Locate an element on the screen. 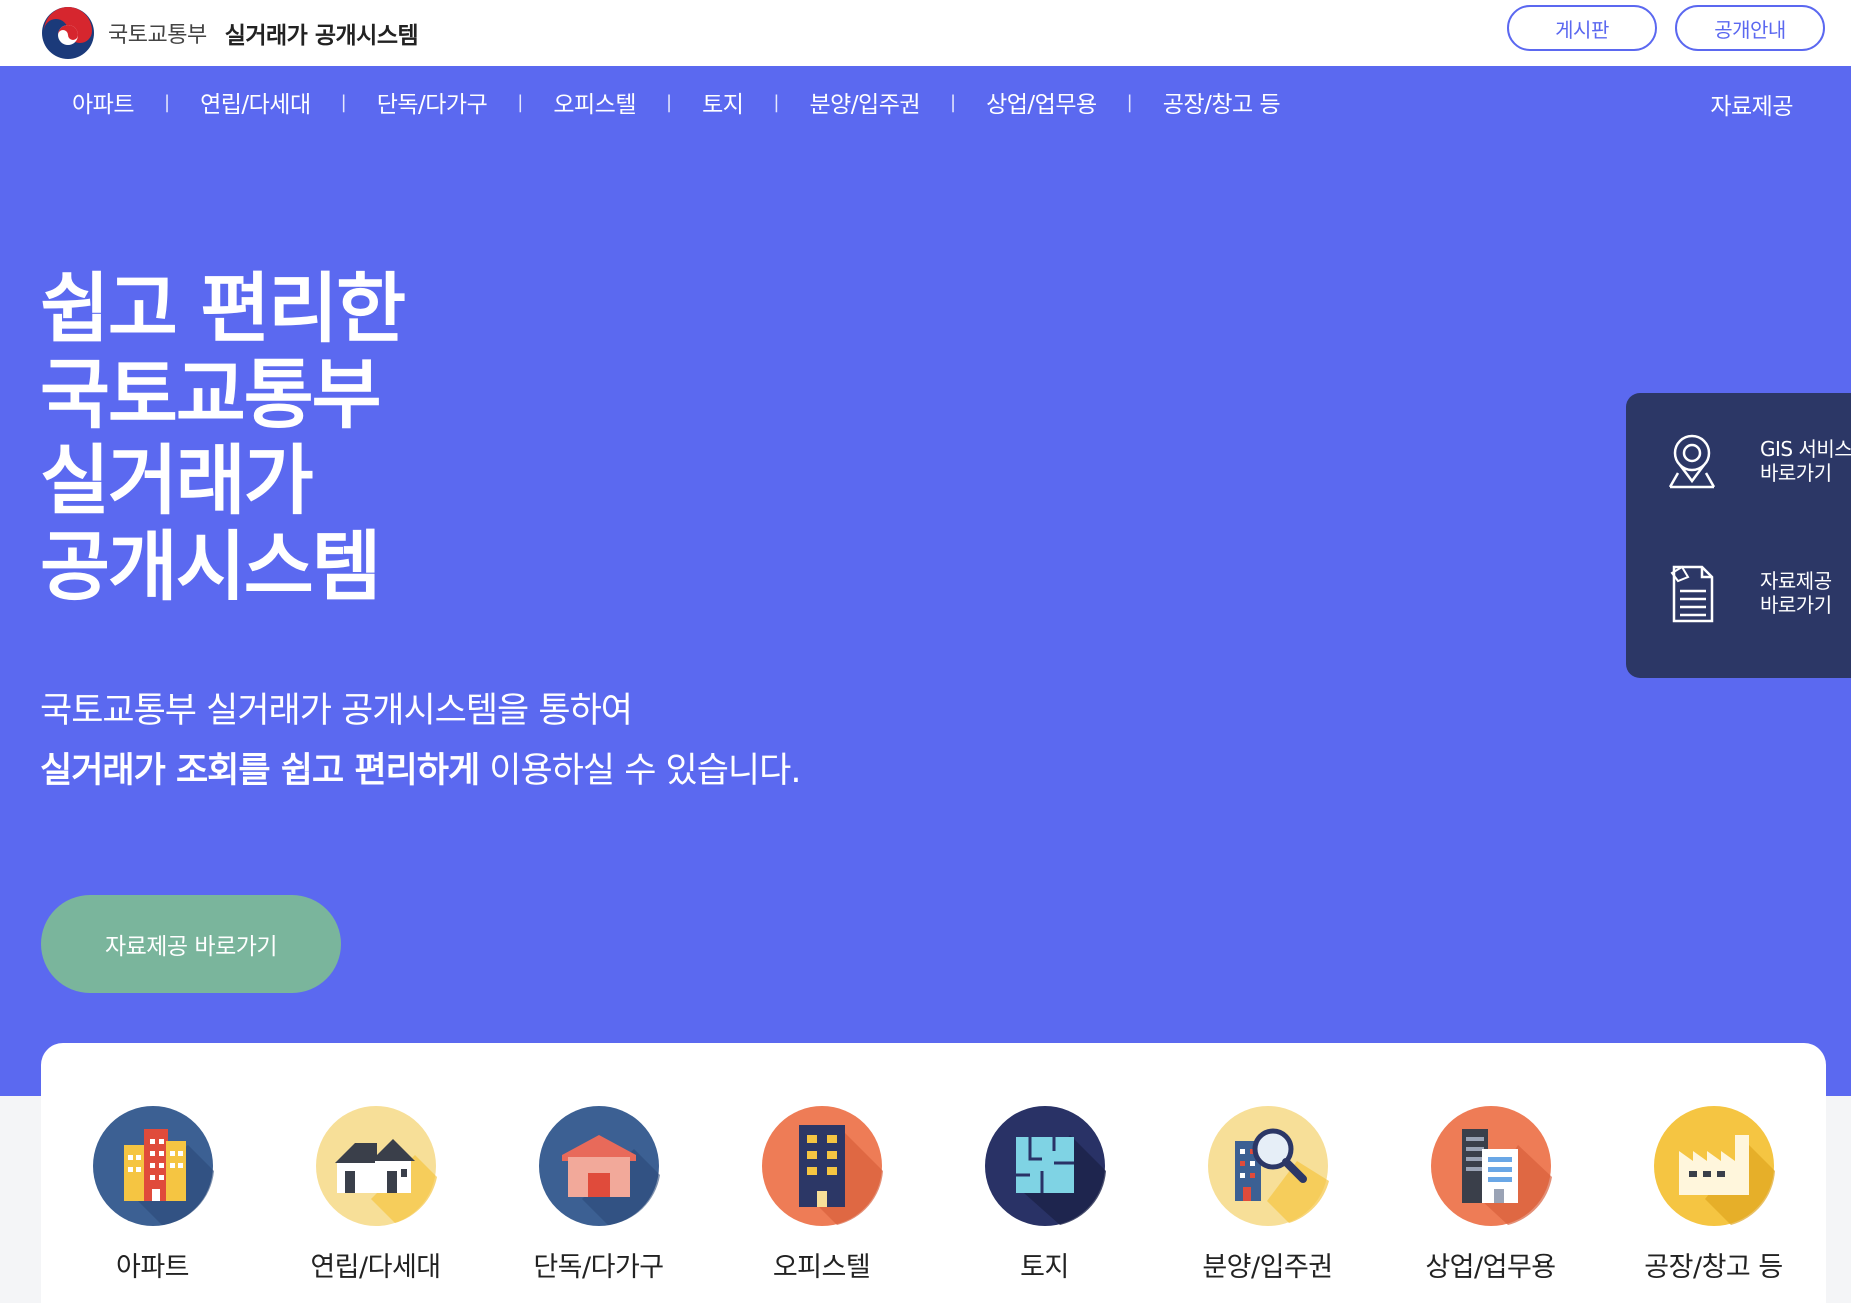 This screenshot has width=1851, height=1303. document-icon is located at coordinates (1692, 594).